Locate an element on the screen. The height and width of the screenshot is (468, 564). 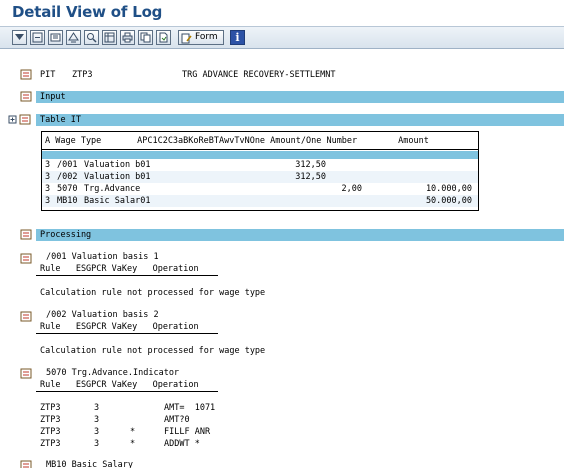
info-icon: i is located at coordinates (237, 37).